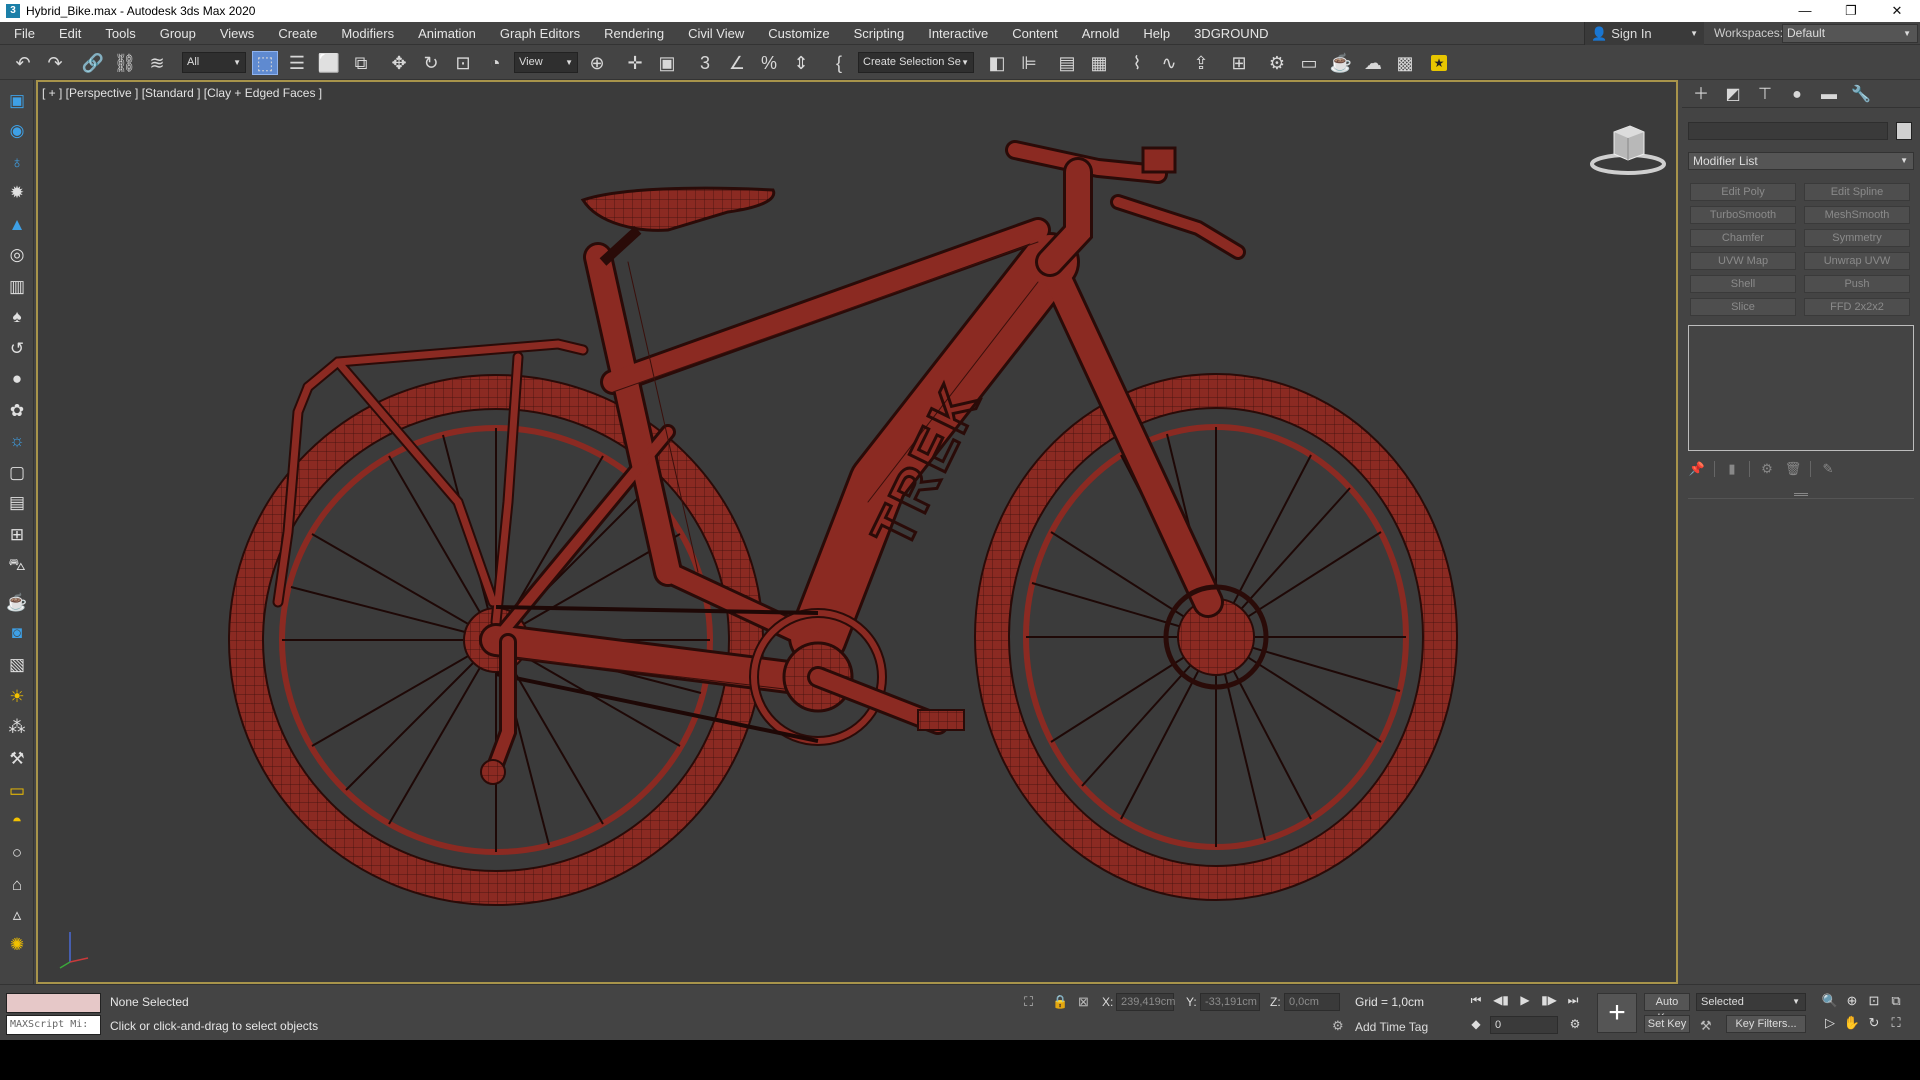 The width and height of the screenshot is (1920, 1080). What do you see at coordinates (214, 62) in the screenshot?
I see `selection-filter-dropdown: All ▼` at bounding box center [214, 62].